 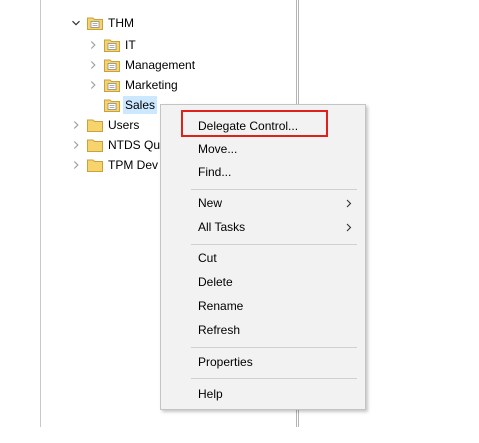 I want to click on tree-node-label: TPM Dev, so click(x=133, y=165).